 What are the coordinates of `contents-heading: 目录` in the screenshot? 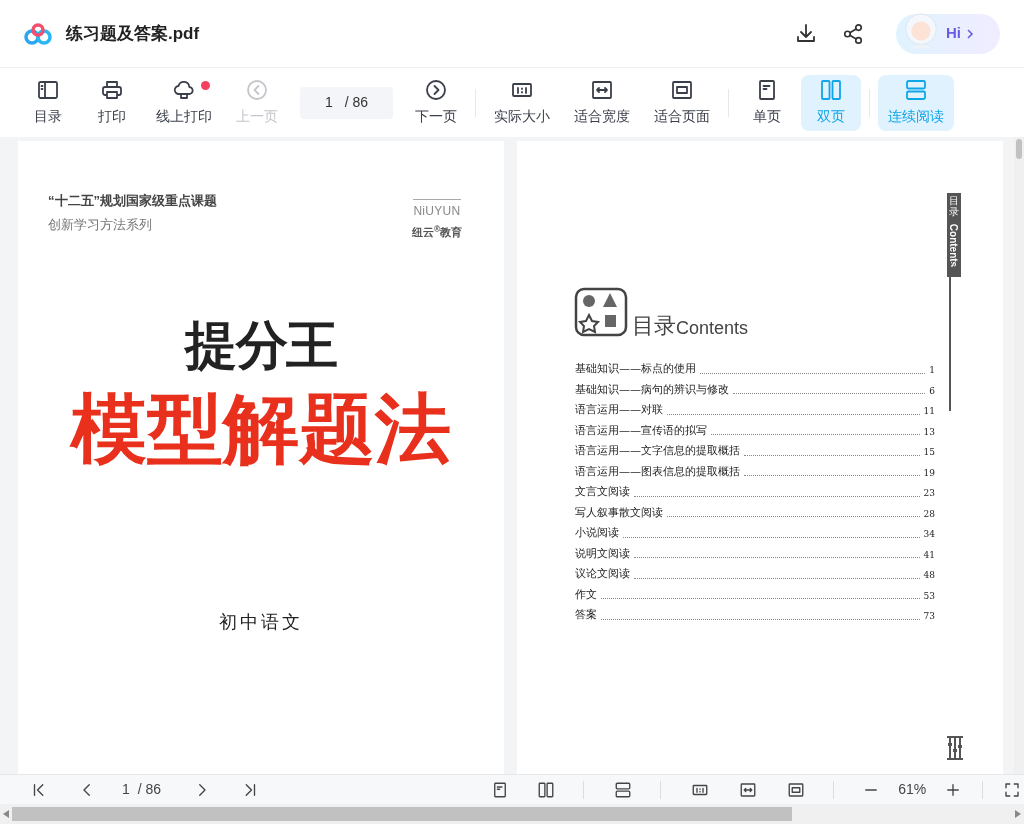 It's located at (654, 326).